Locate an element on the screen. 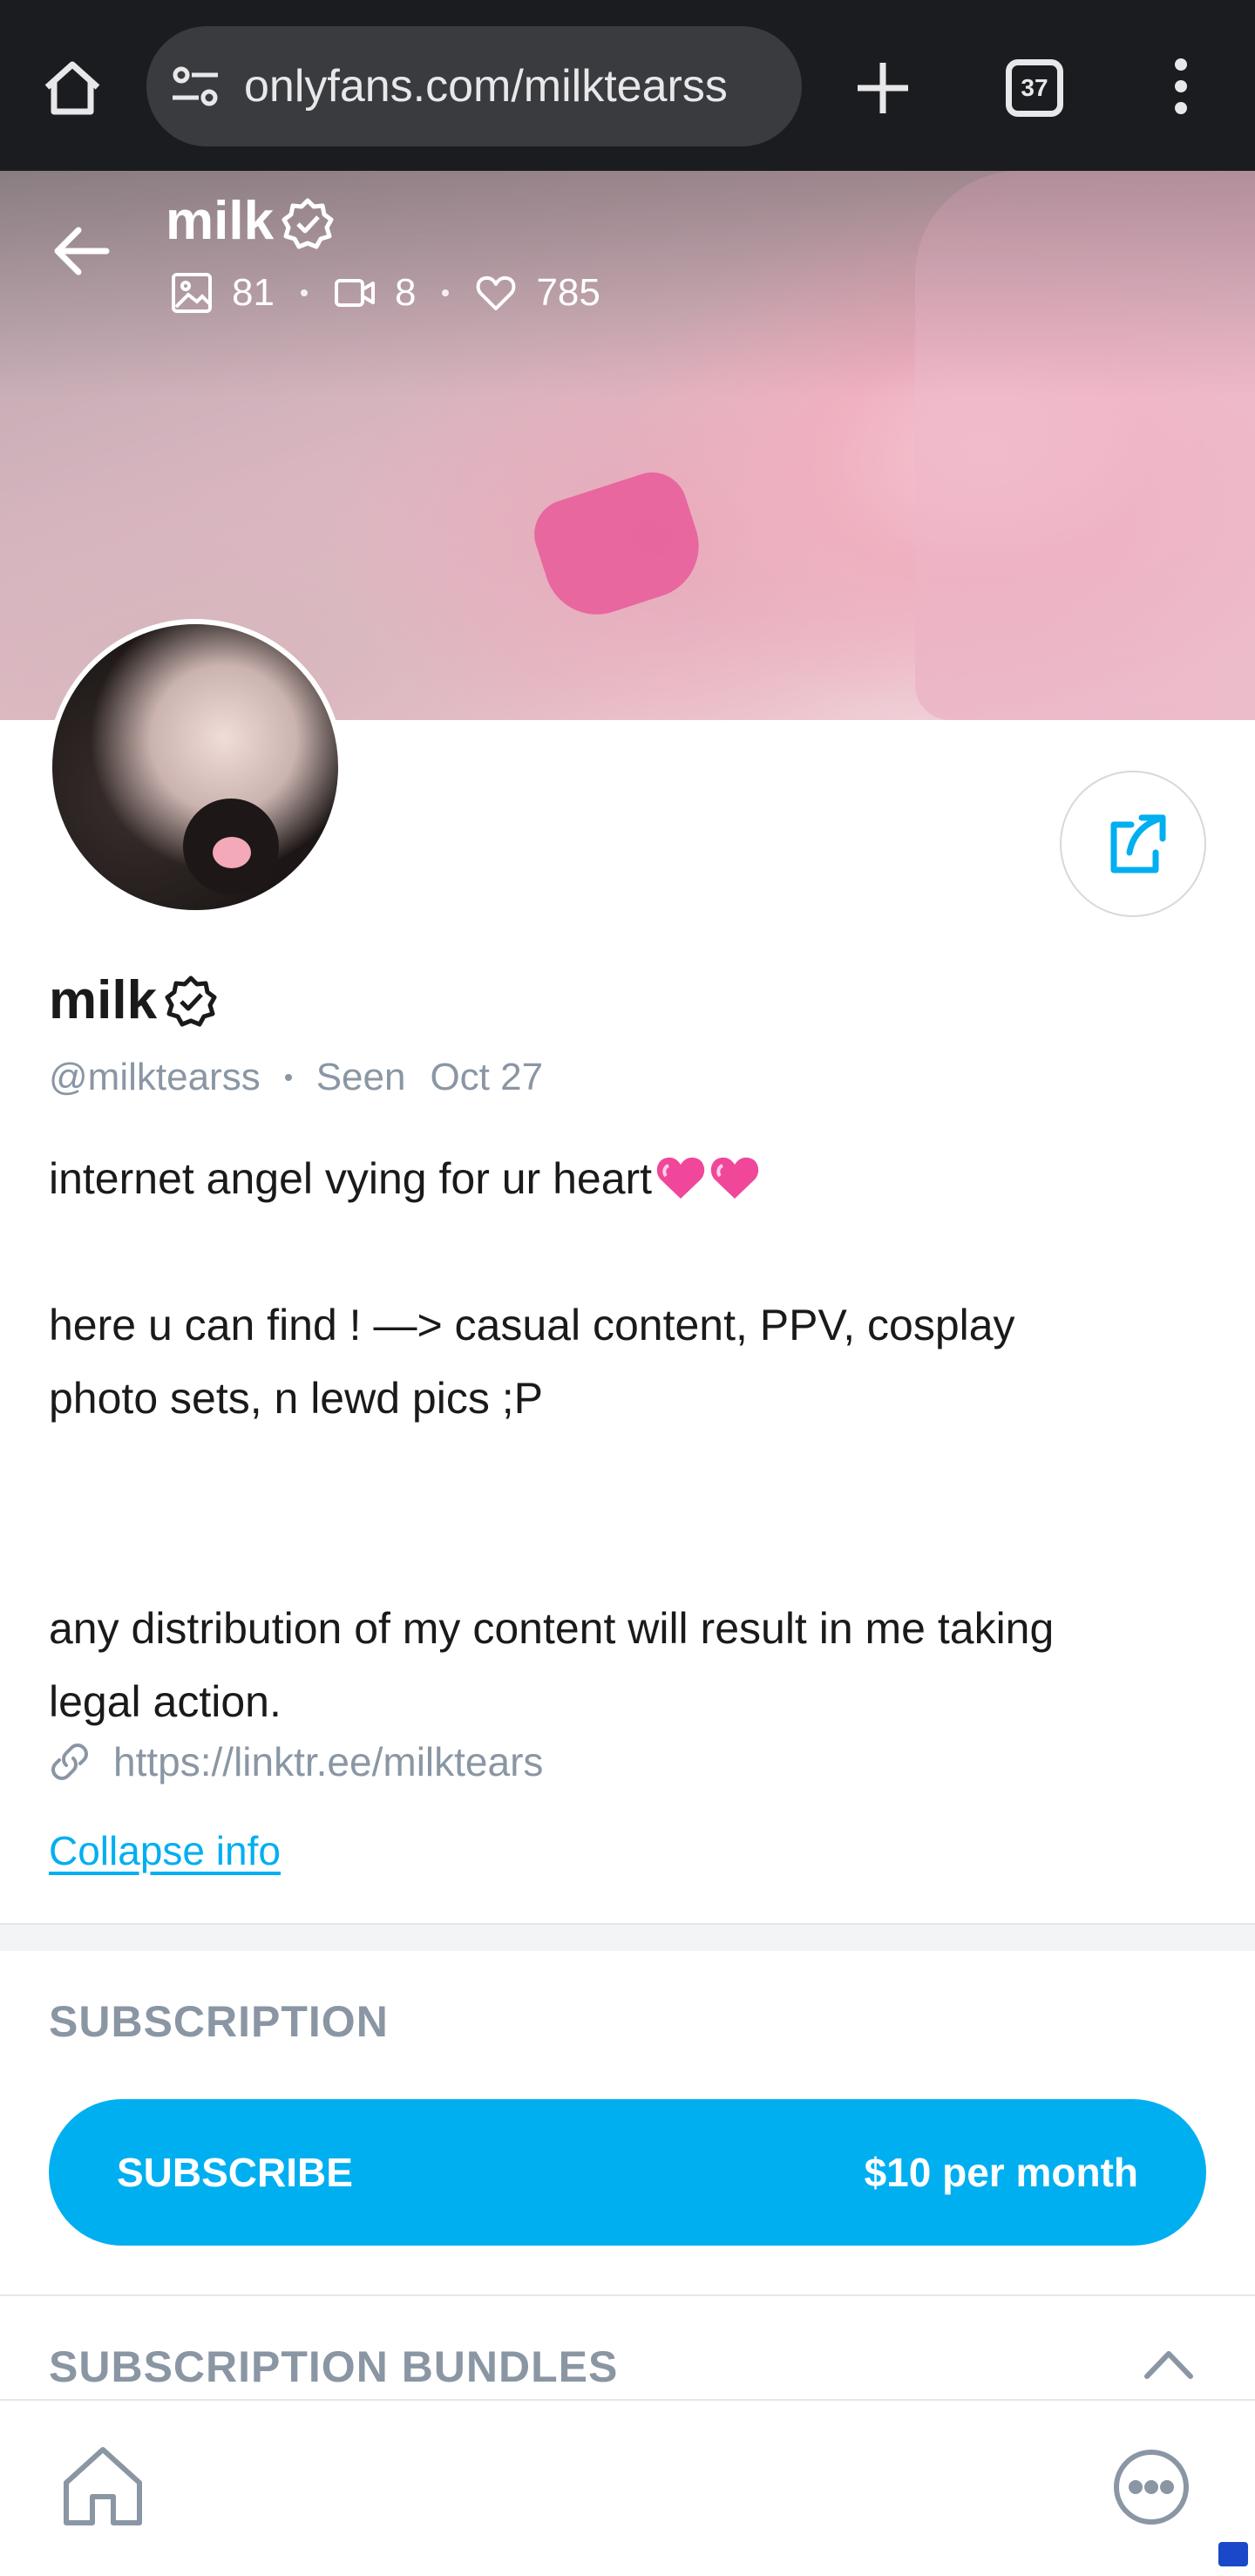 This screenshot has height=2576, width=1255. plus-icon is located at coordinates (883, 88).